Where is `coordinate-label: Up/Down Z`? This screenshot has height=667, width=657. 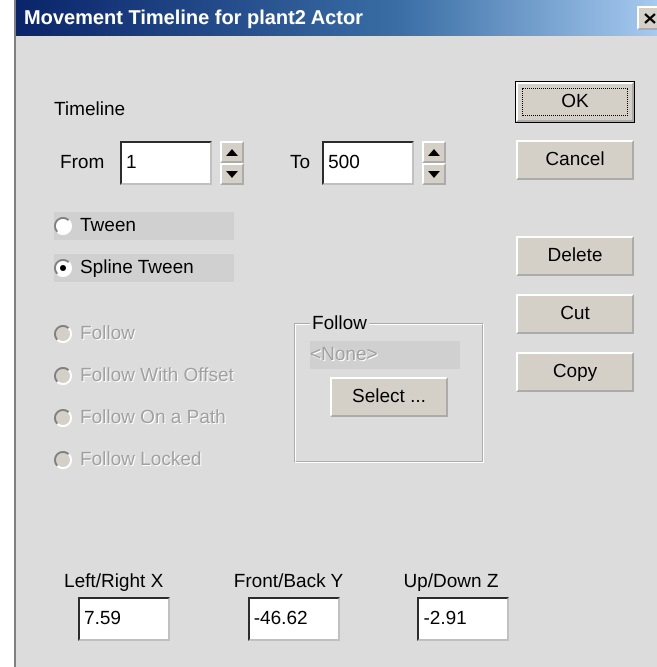 coordinate-label: Up/Down Z is located at coordinates (450, 582).